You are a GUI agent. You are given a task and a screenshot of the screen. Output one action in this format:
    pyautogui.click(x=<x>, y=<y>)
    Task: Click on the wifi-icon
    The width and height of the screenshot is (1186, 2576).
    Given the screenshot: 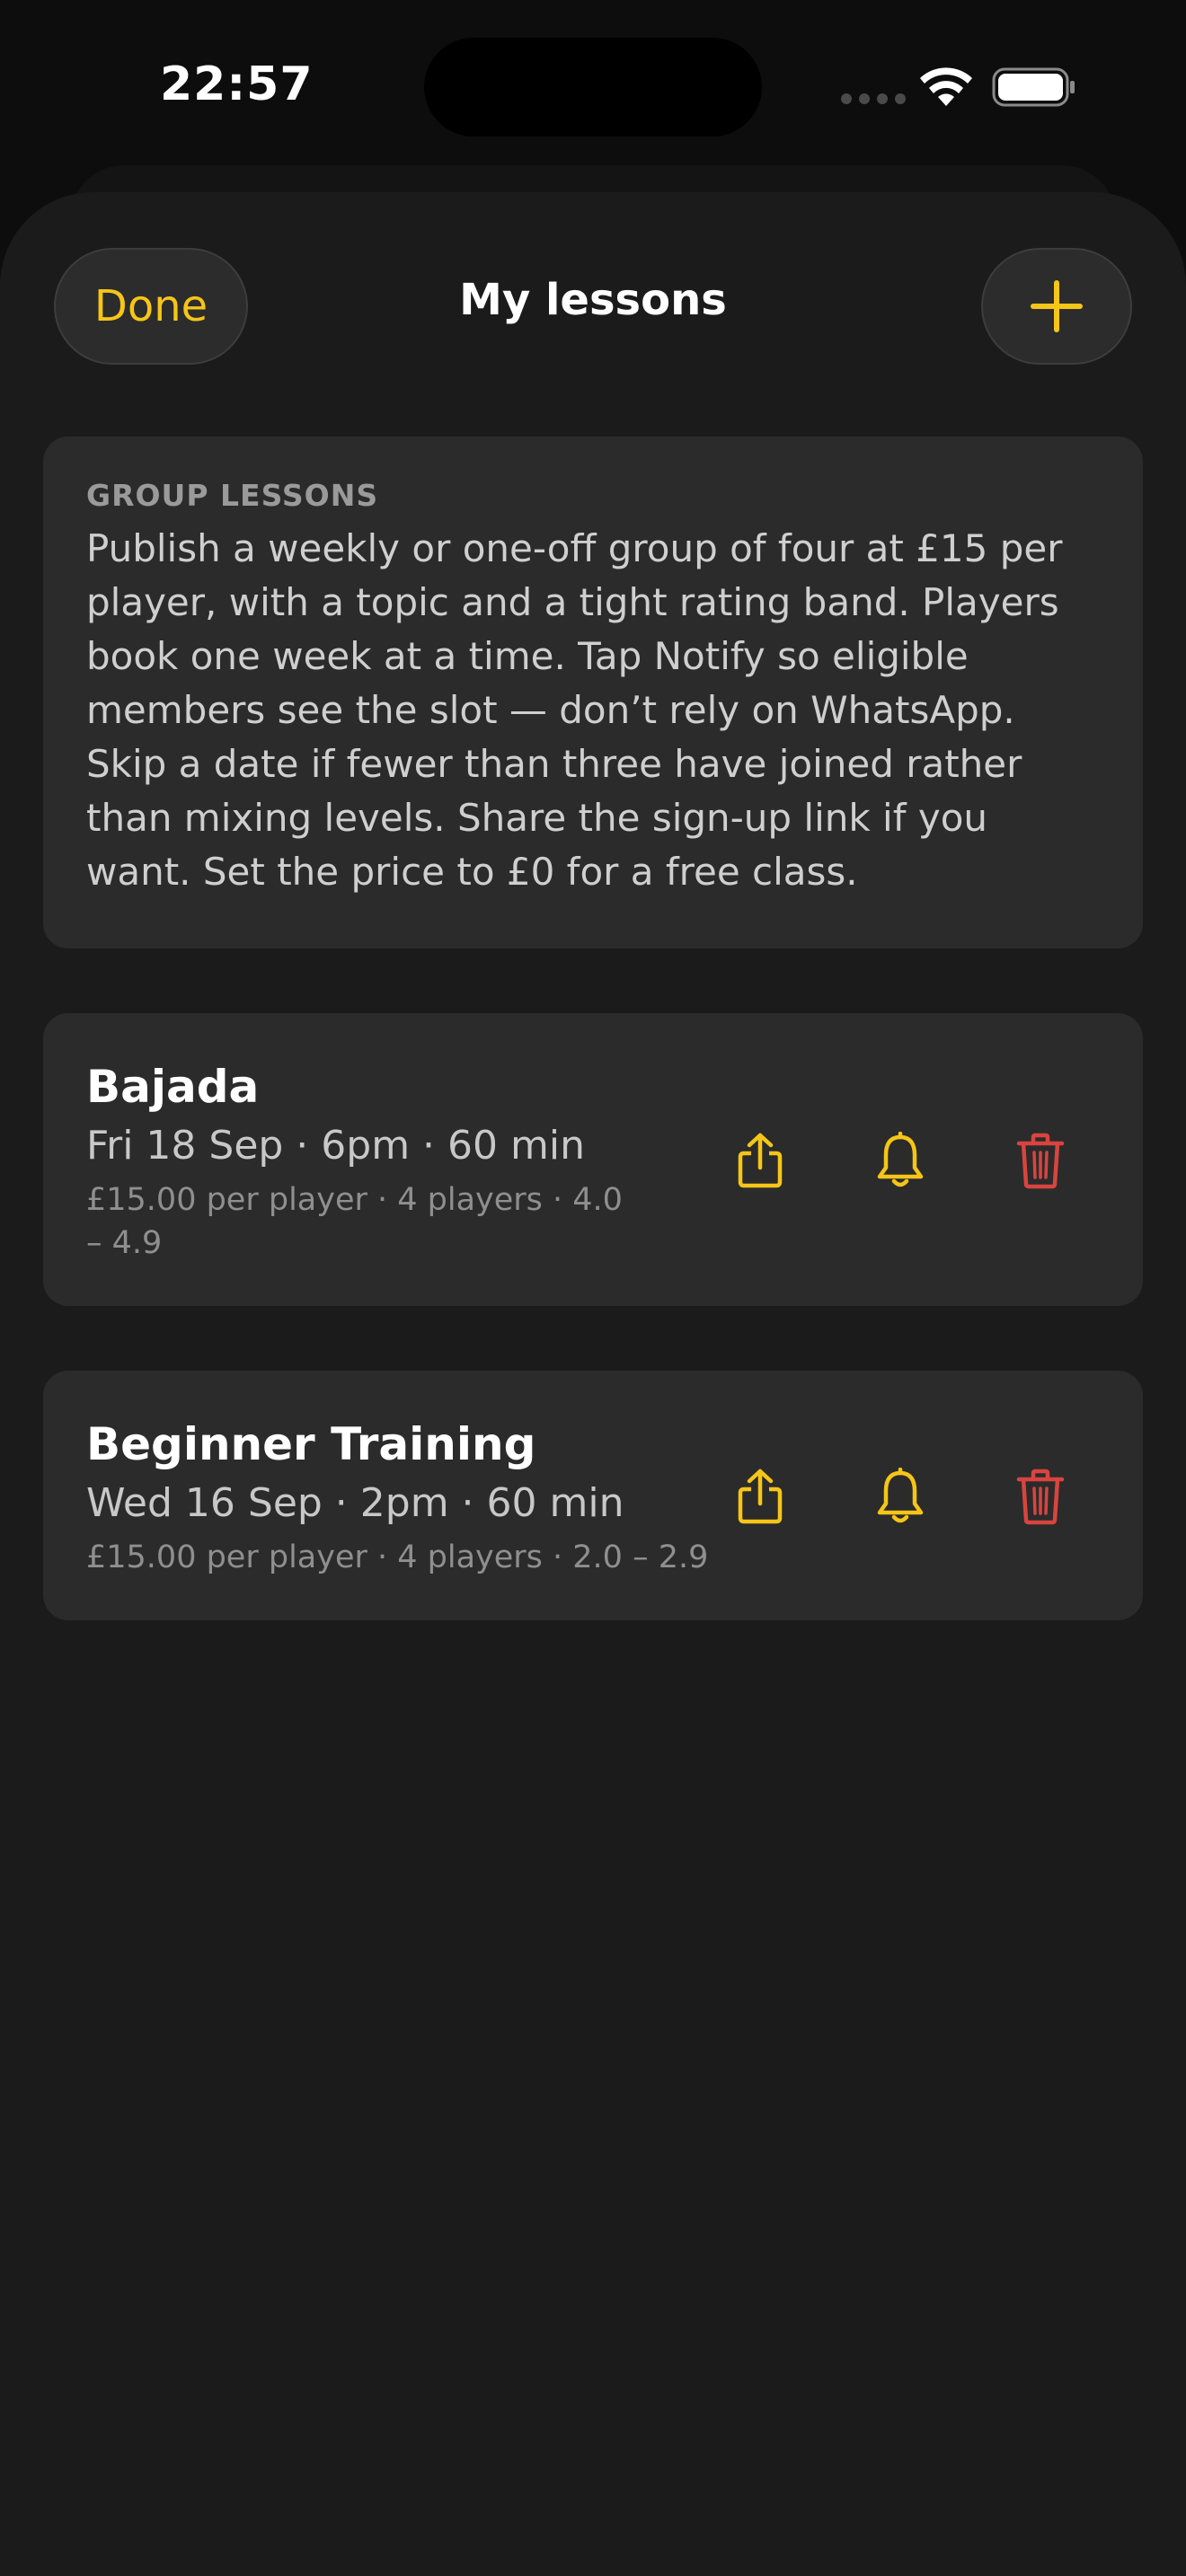 What is the action you would take?
    pyautogui.click(x=946, y=86)
    